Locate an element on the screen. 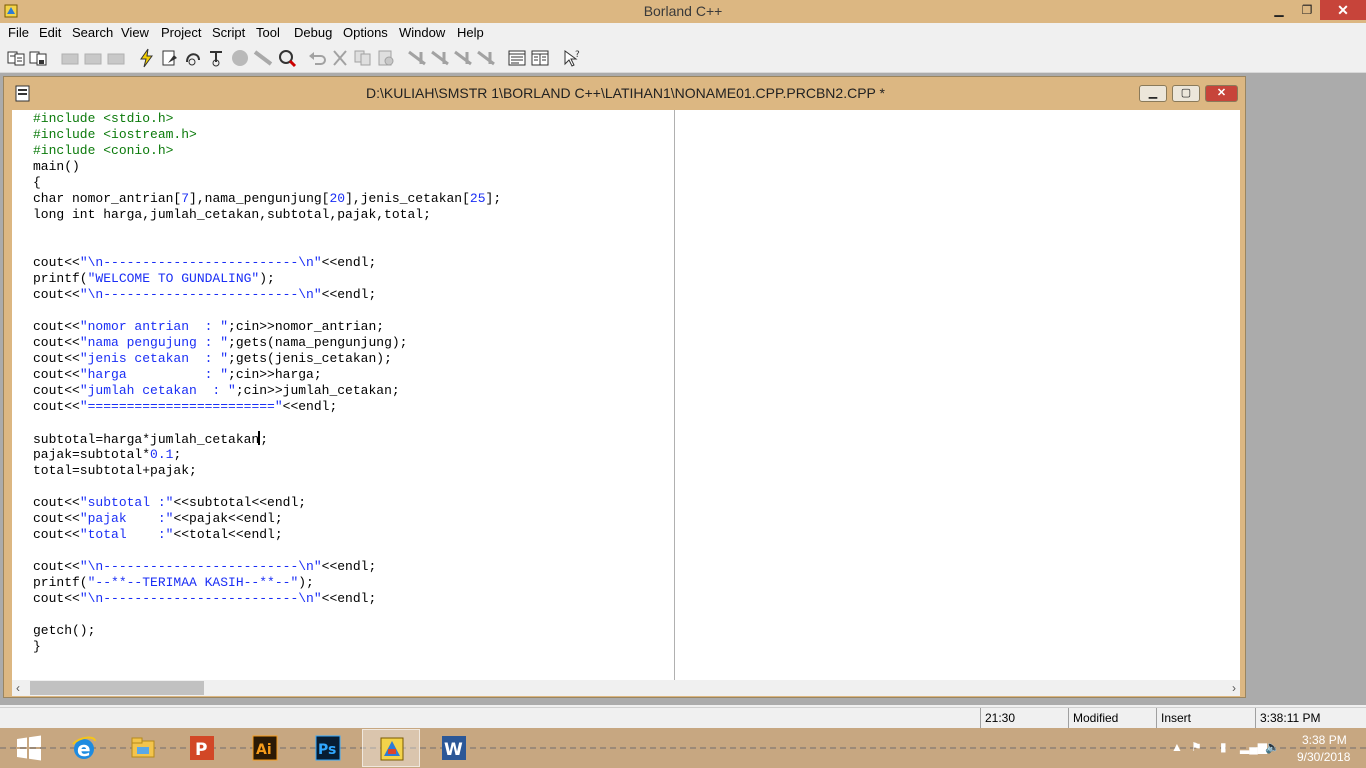  menu-view: View is located at coordinates (135, 32).